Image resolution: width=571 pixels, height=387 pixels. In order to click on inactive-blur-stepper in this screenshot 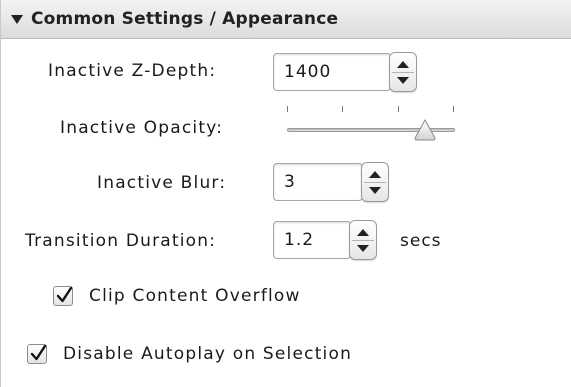, I will do `click(375, 182)`.